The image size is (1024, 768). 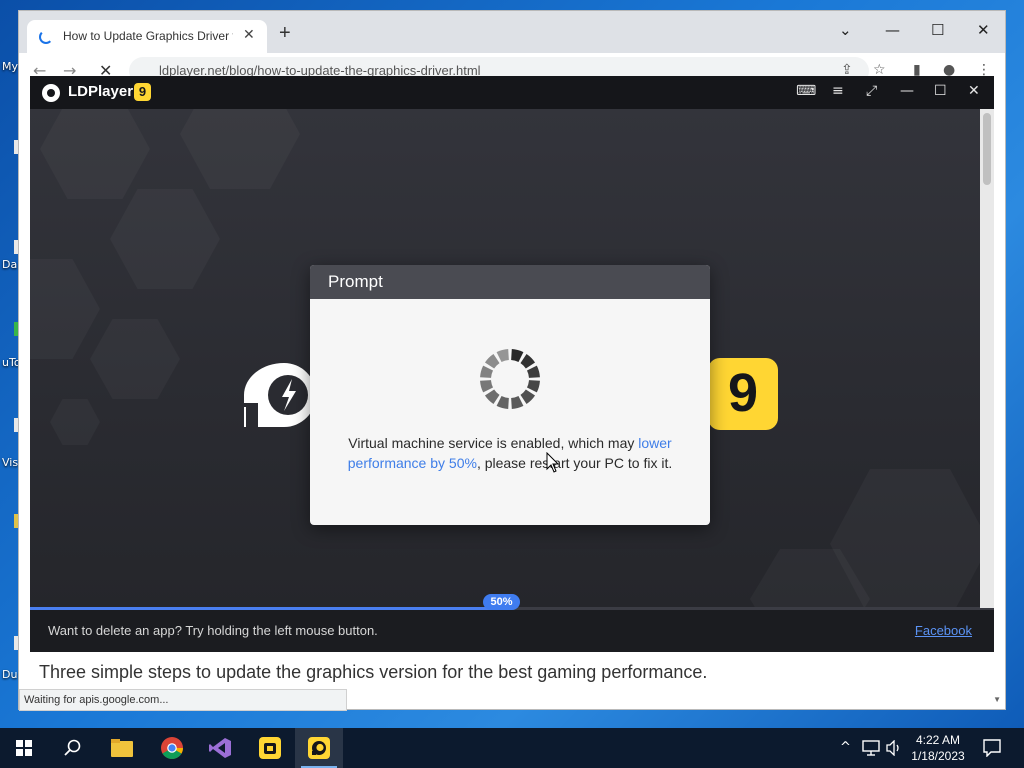 I want to click on windows-logo-icon, so click(x=24, y=748).